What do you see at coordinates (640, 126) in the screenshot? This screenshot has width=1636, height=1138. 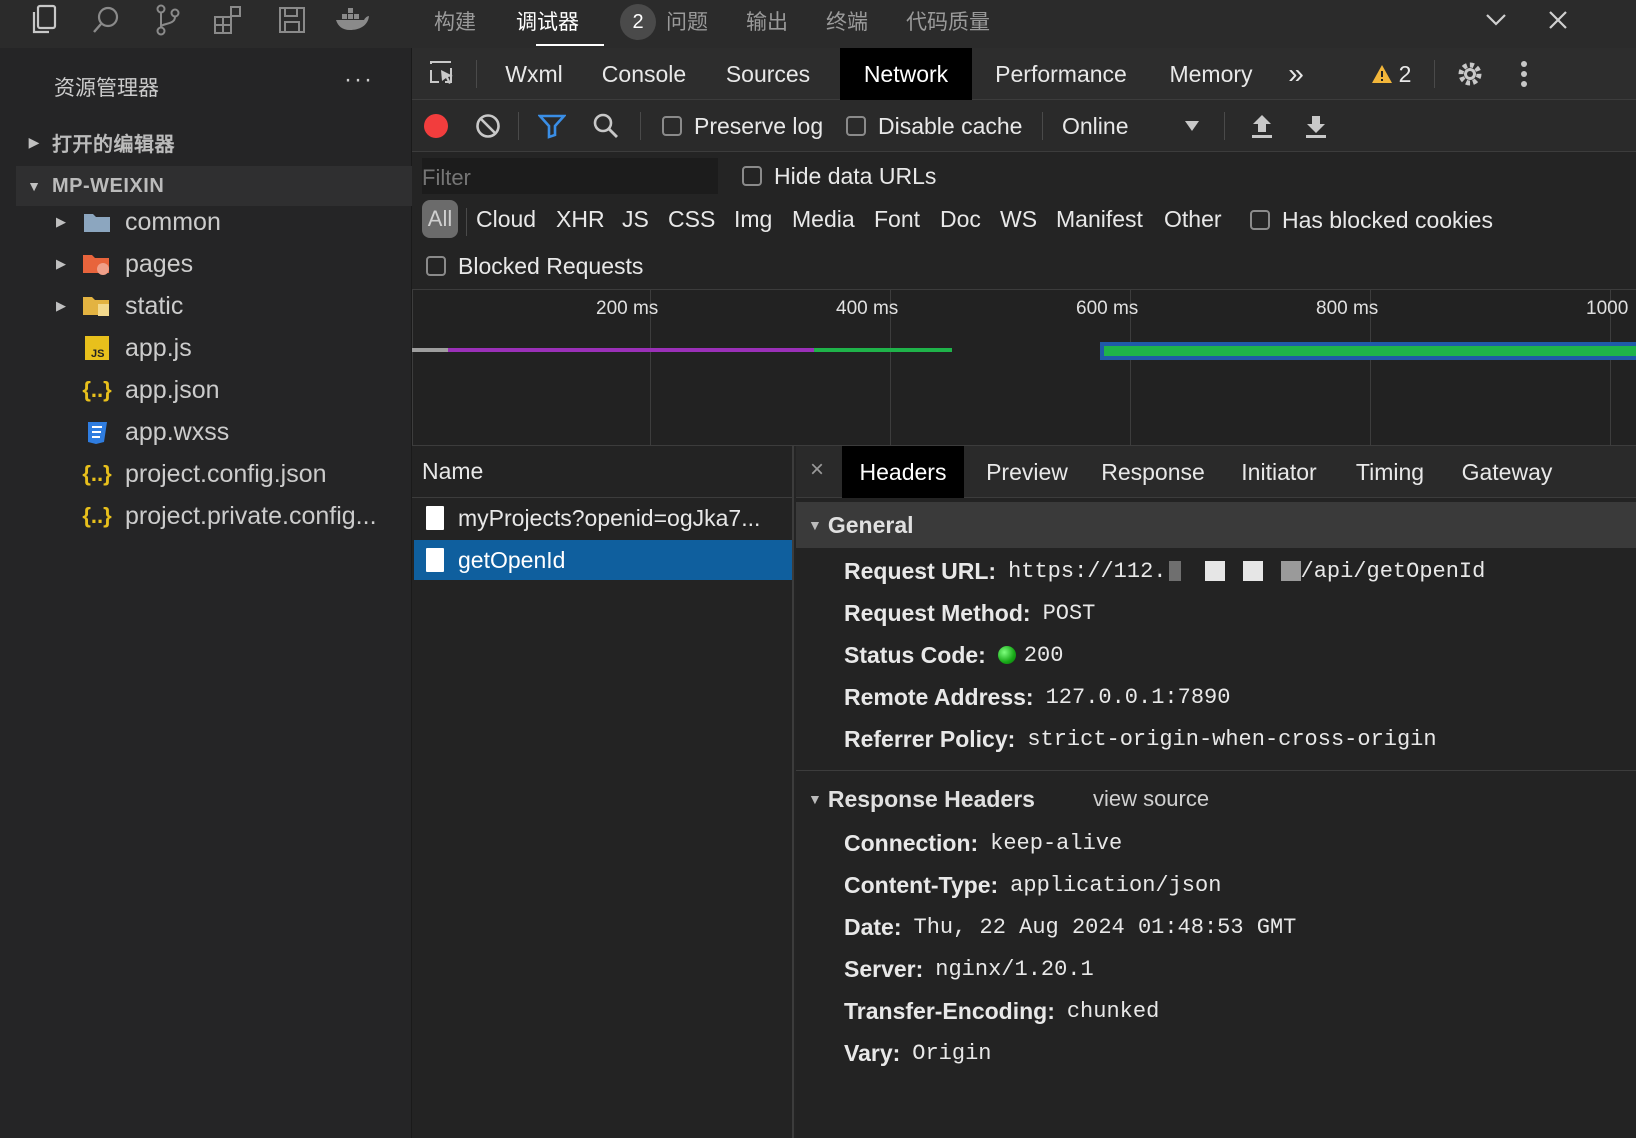 I see `separator` at bounding box center [640, 126].